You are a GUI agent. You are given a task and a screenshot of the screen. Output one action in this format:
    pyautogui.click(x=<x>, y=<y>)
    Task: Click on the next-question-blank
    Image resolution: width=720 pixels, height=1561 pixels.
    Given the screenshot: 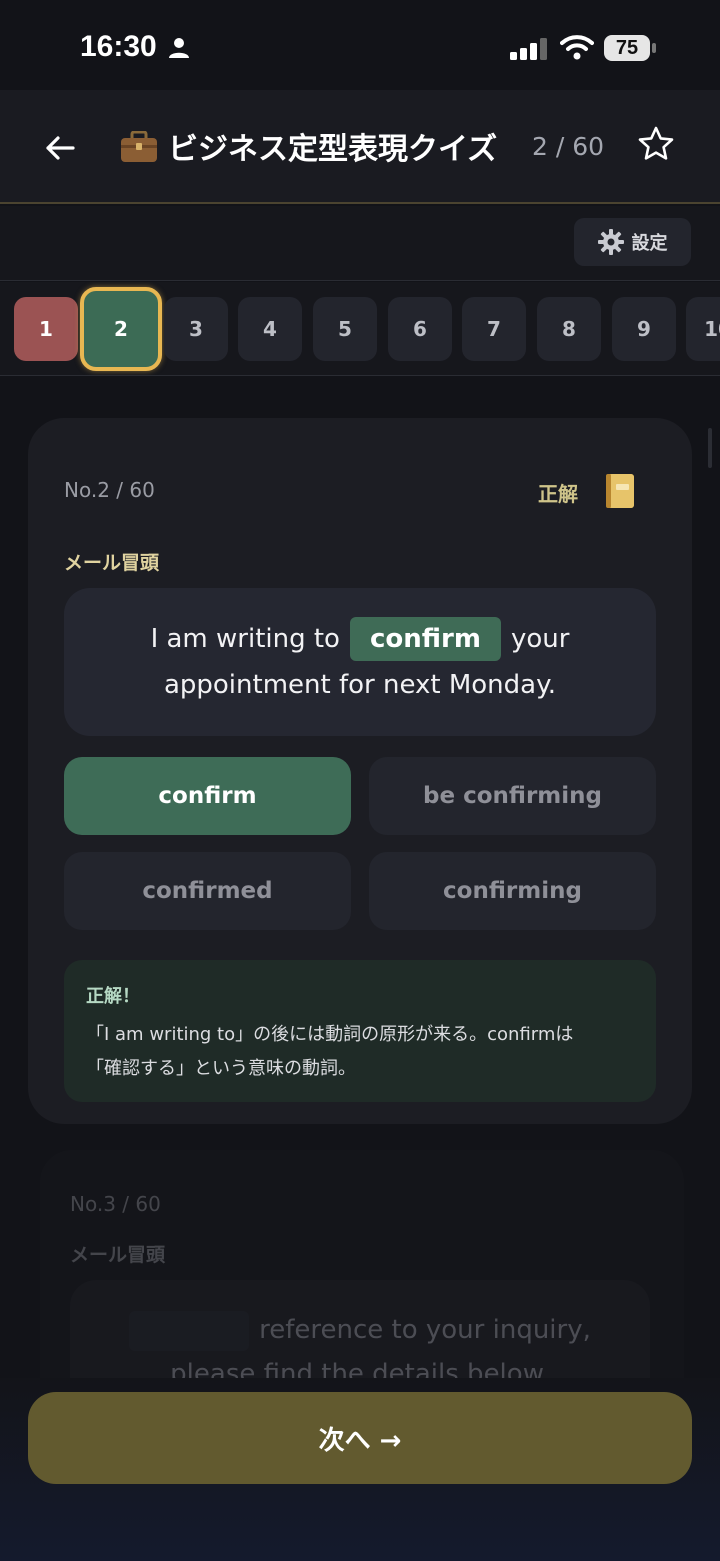 What is the action you would take?
    pyautogui.click(x=189, y=1330)
    